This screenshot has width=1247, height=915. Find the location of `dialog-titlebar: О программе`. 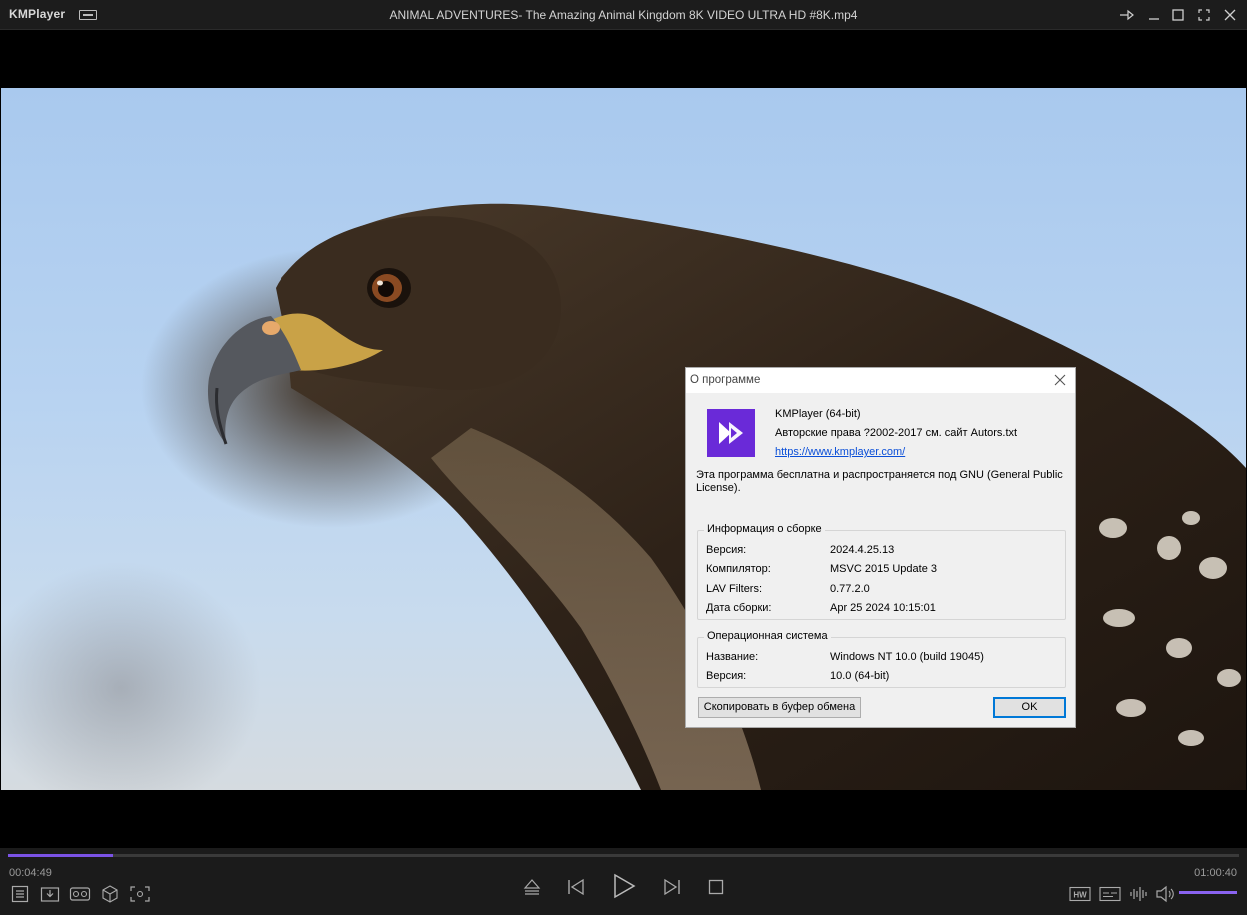

dialog-titlebar: О программе is located at coordinates (880, 380).